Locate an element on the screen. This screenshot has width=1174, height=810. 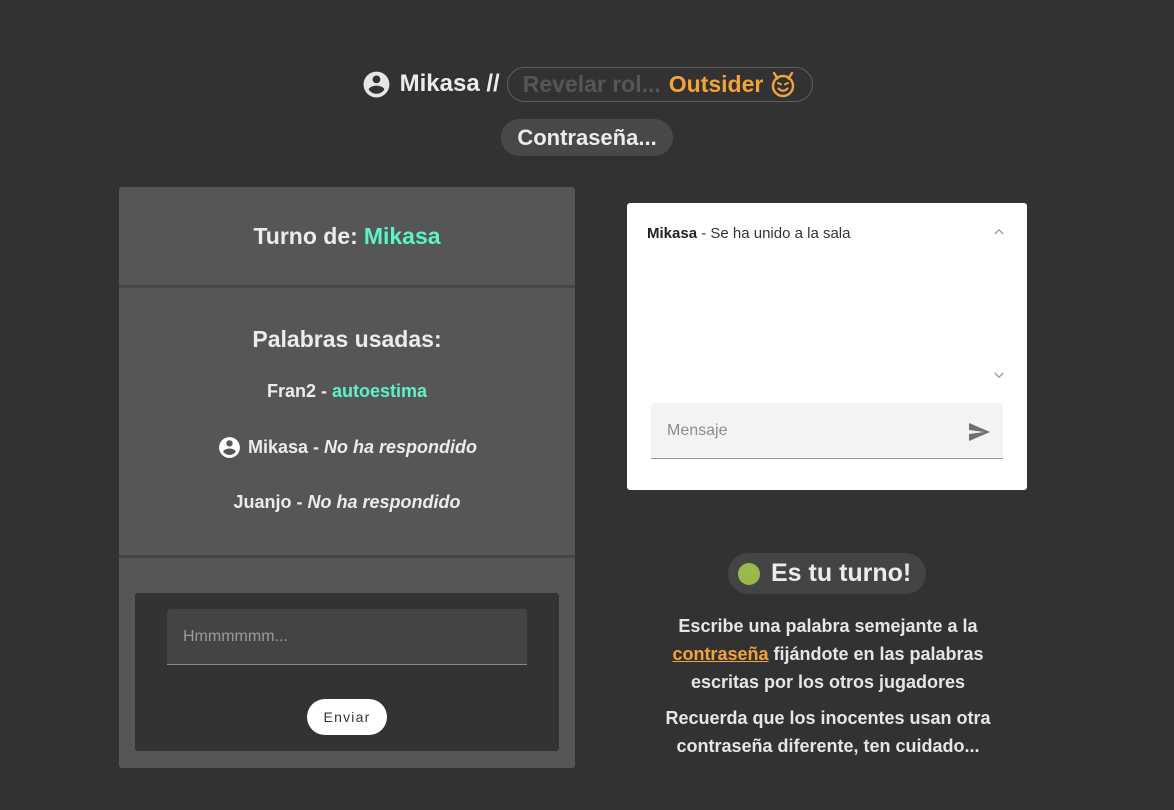
word-player-name: Mikasa - is located at coordinates (283, 447).